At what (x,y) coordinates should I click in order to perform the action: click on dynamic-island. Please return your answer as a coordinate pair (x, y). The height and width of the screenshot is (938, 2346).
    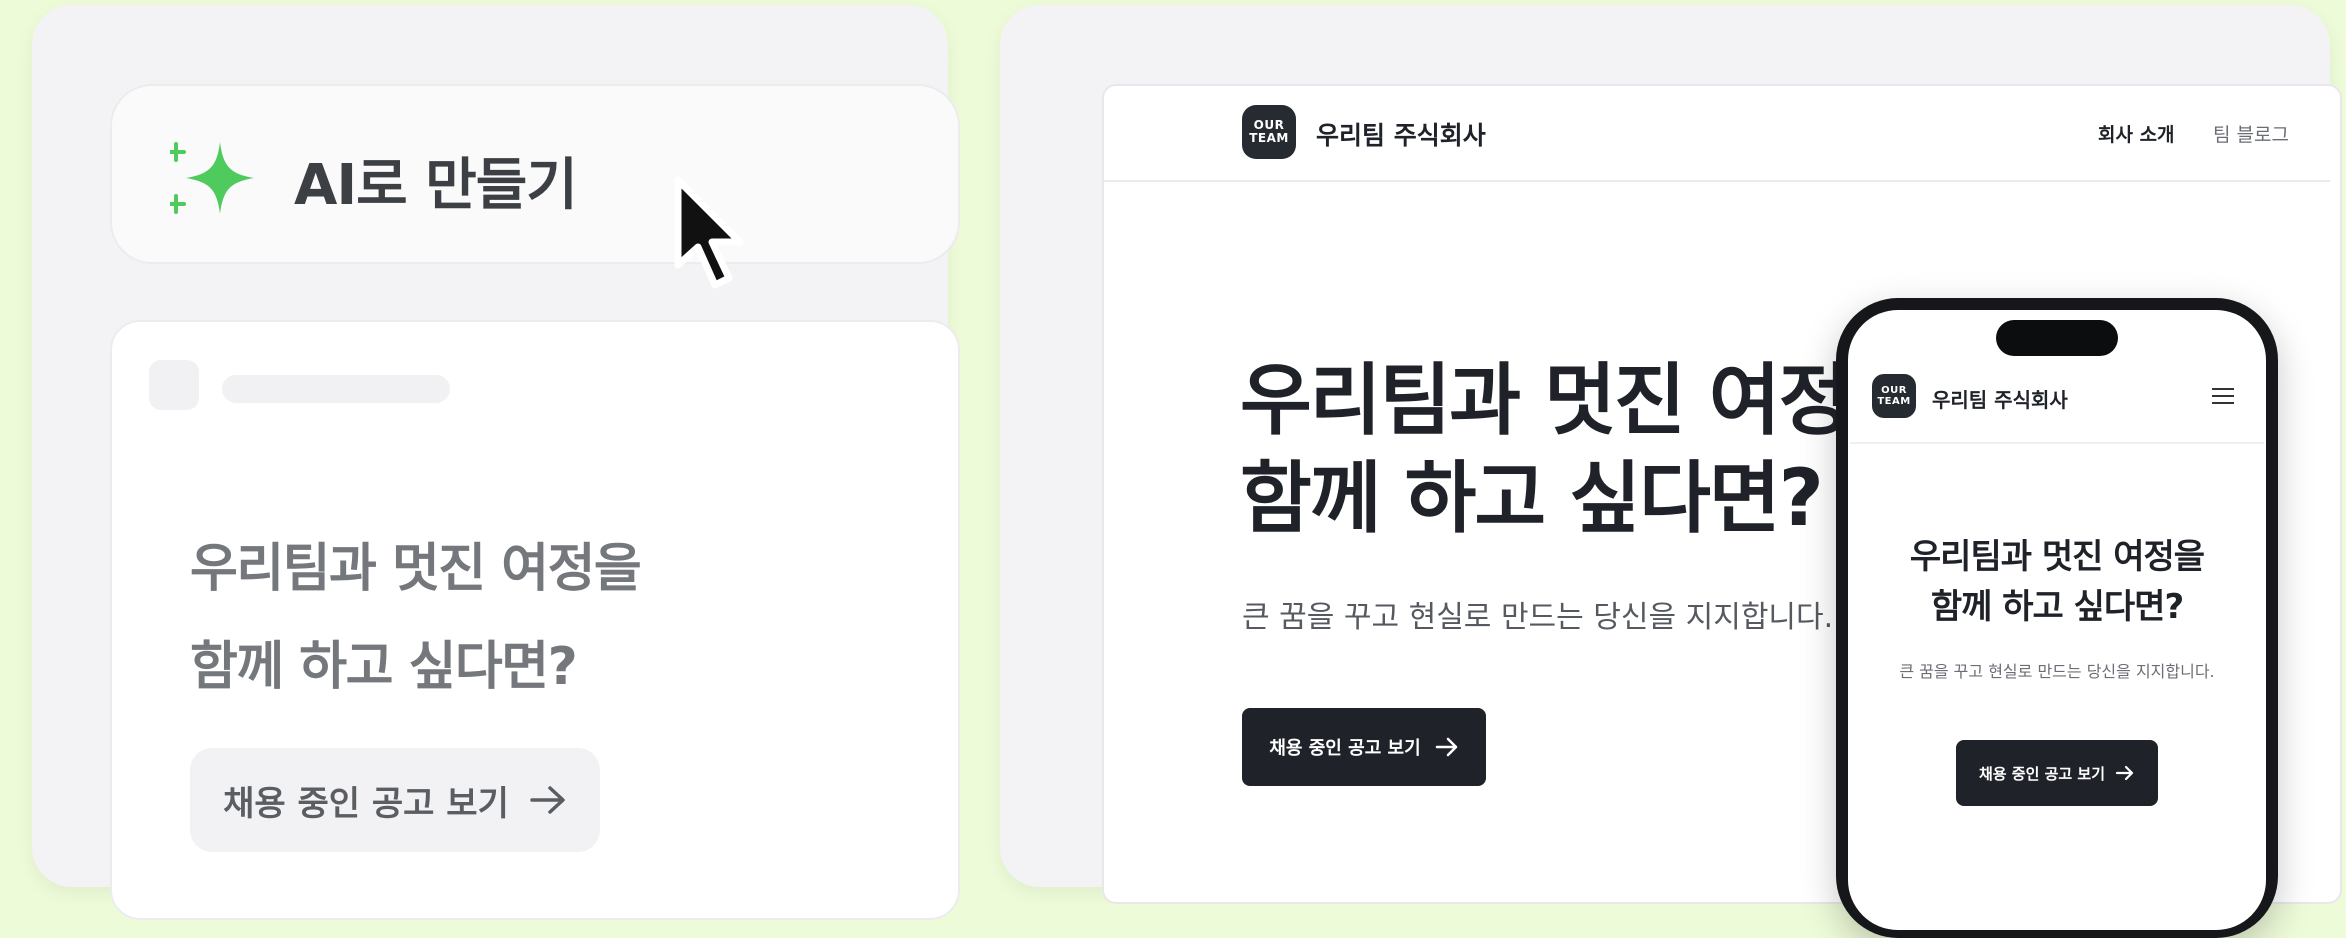
    Looking at the image, I should click on (2057, 338).